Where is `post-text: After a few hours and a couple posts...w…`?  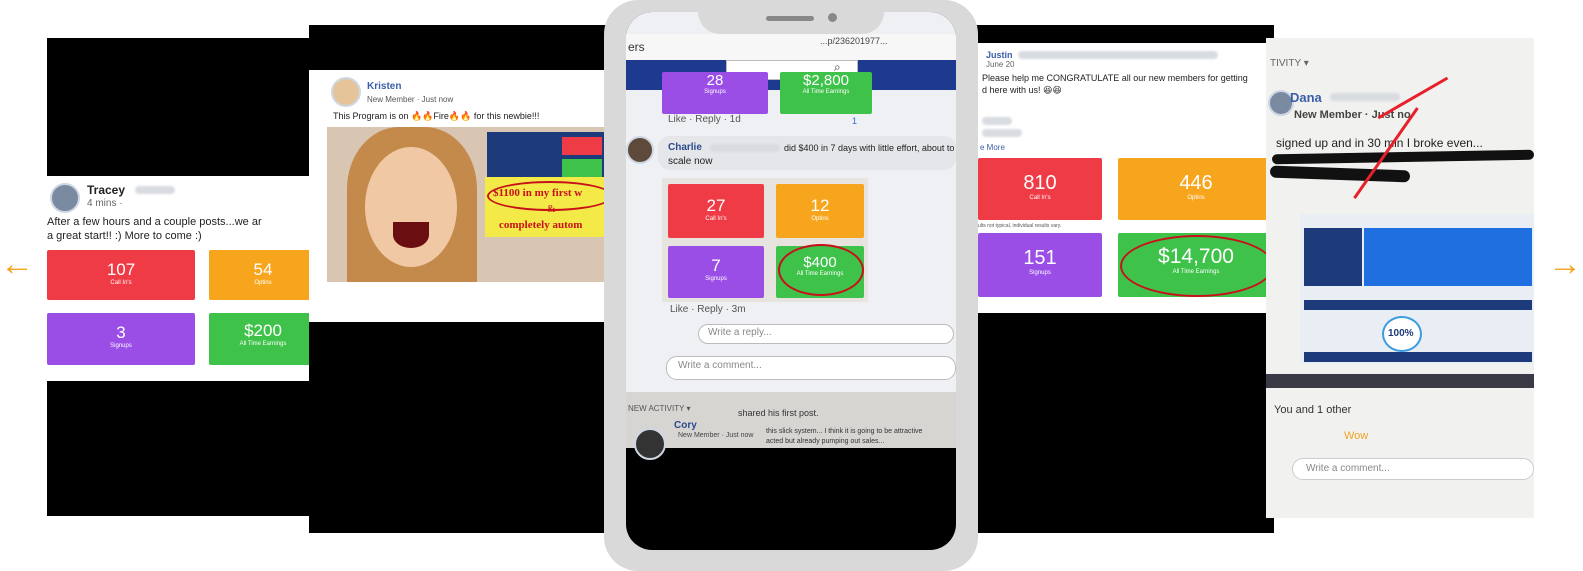
post-text: After a few hours and a couple posts...w… is located at coordinates (154, 222).